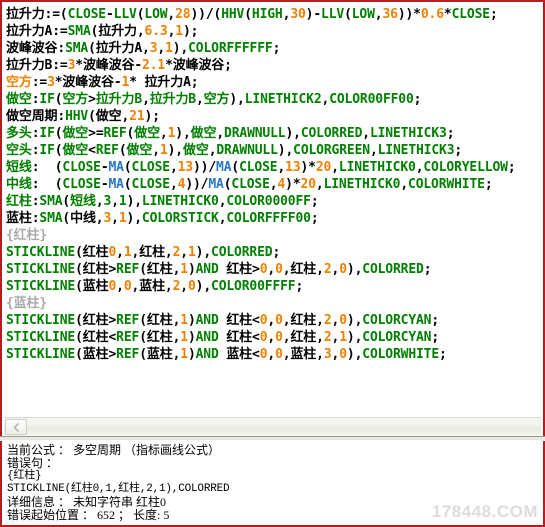  Describe the element at coordinates (36, 116) in the screenshot. I see `code-token: 做空周期:` at that location.